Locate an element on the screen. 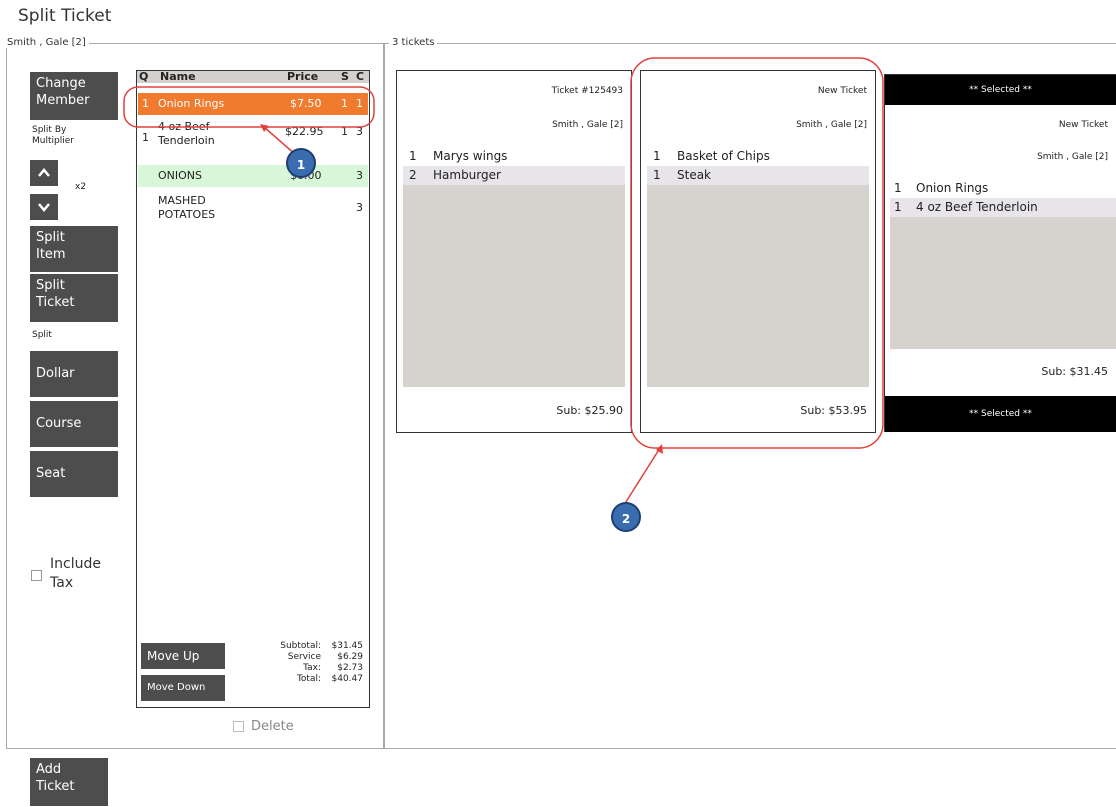 The width and height of the screenshot is (1116, 807). change-member-button: Change Member is located at coordinates (74, 96).